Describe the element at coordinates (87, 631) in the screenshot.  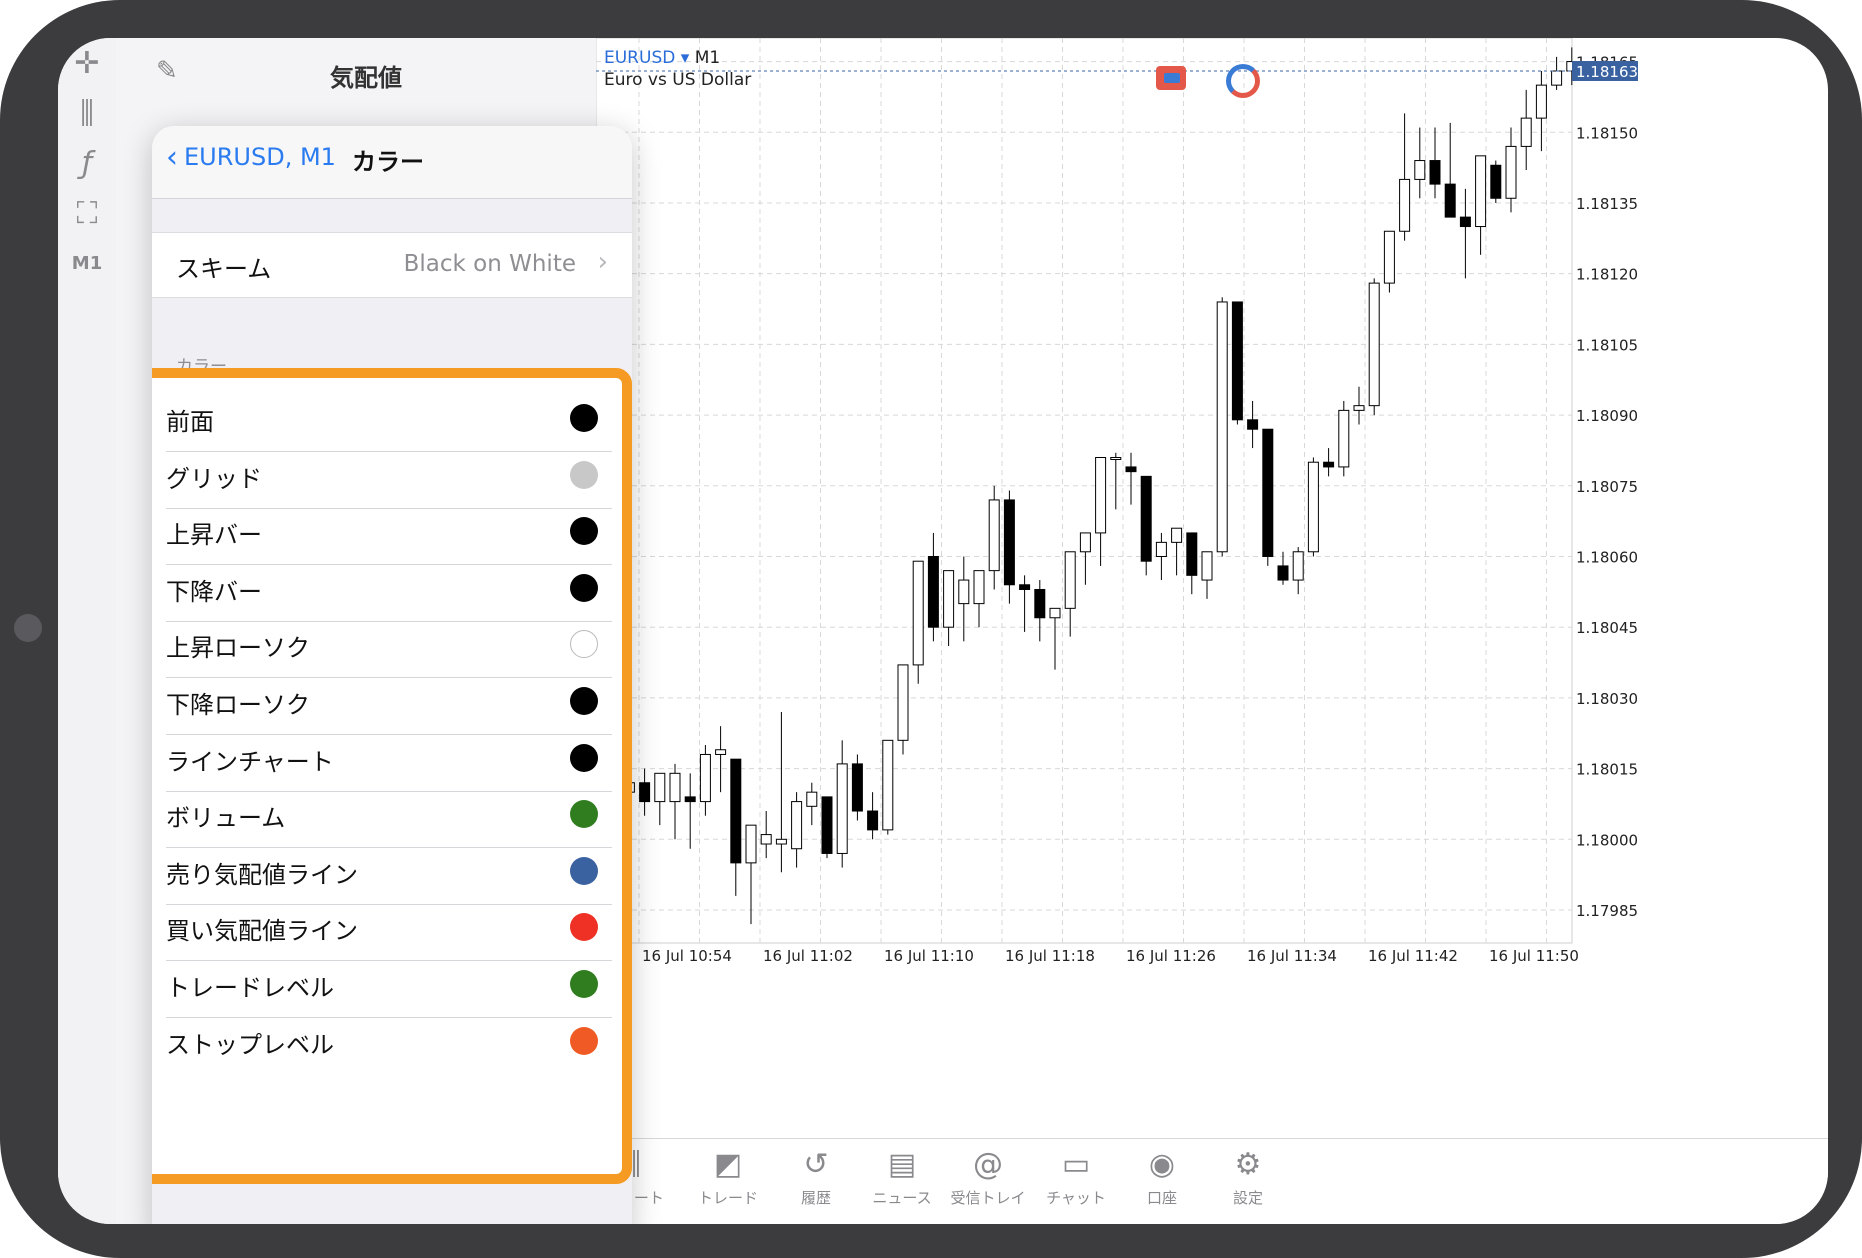
I see `side-toolbar: ✛ ⫼ ƒ ⛶ M1` at that location.